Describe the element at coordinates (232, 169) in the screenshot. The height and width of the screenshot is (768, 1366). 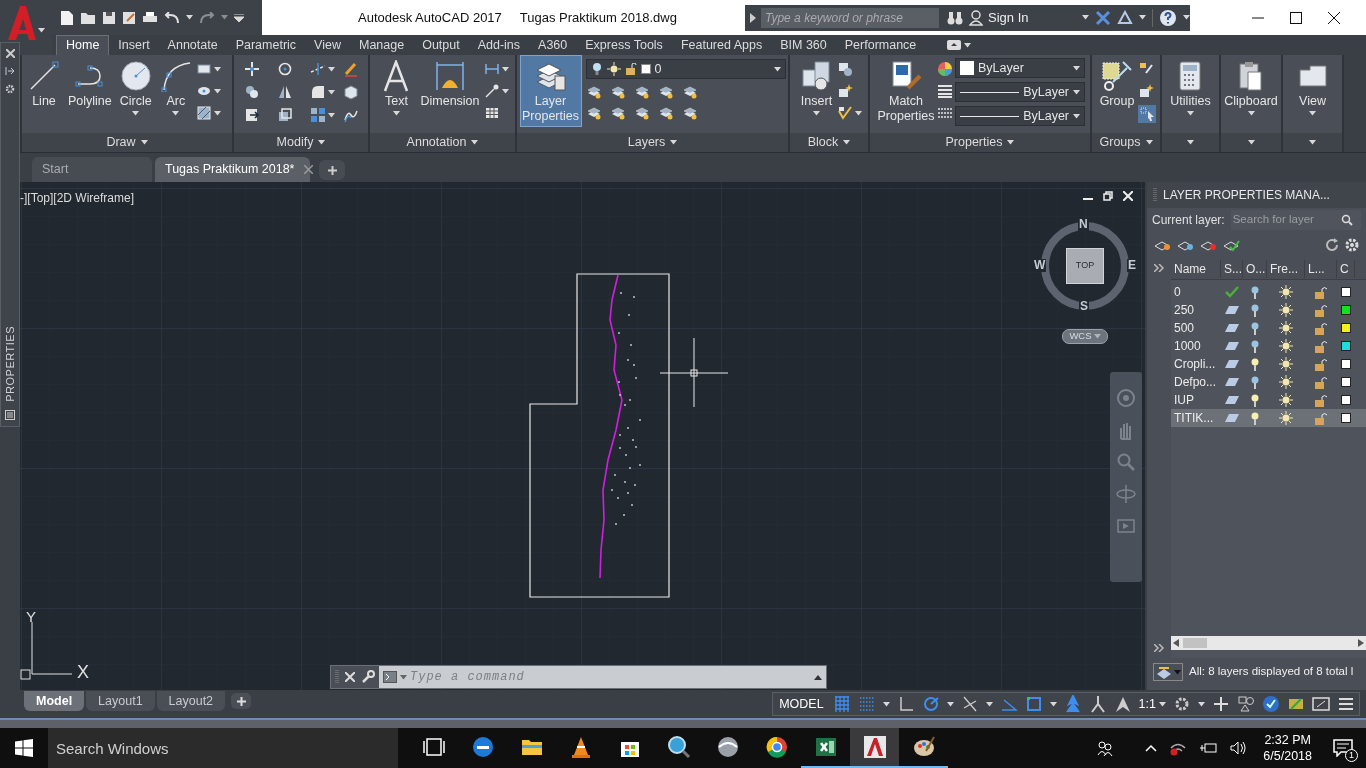
I see `file-tab: Tugas Praktikum 2018*` at that location.